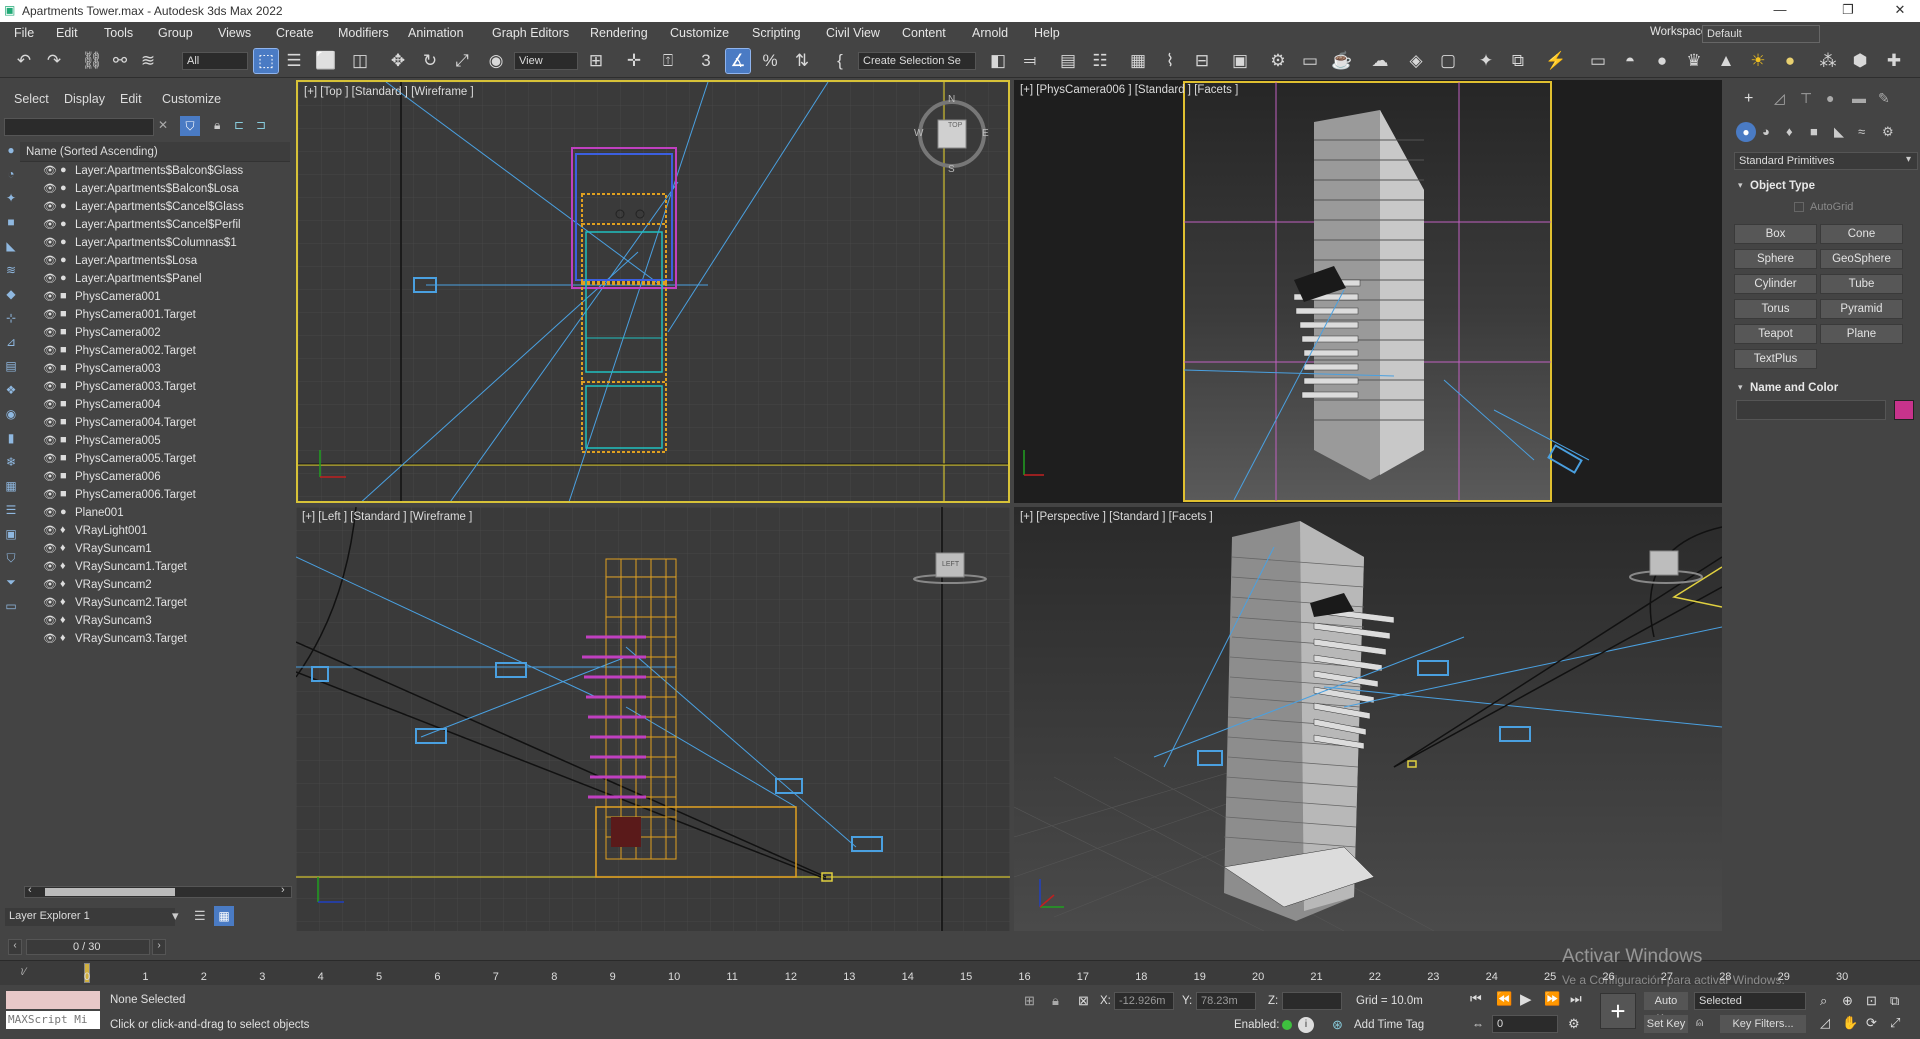 The width and height of the screenshot is (1920, 1039). Describe the element at coordinates (1478, 1024) in the screenshot. I see `key-mode-icon: ⇔` at that location.